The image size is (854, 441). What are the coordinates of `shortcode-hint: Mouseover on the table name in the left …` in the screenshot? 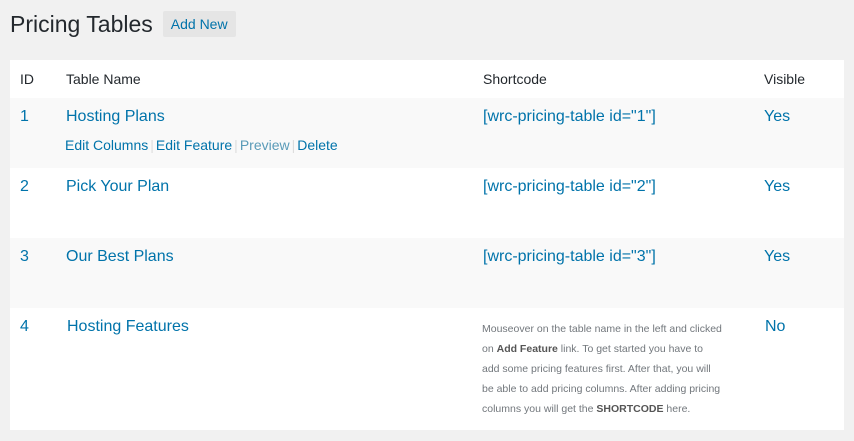 It's located at (602, 369).